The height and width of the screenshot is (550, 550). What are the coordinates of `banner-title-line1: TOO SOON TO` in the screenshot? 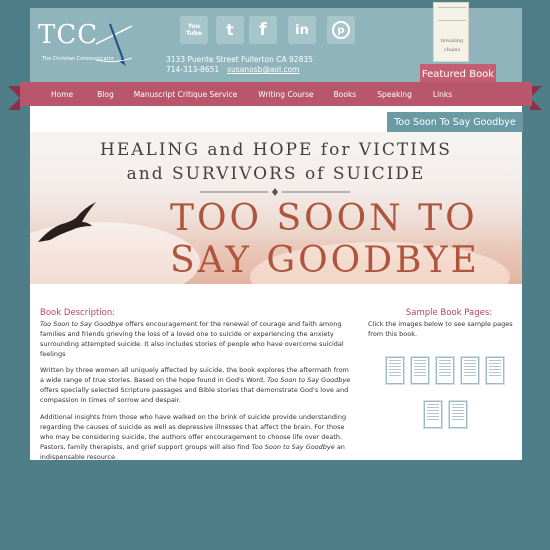 It's located at (324, 218).